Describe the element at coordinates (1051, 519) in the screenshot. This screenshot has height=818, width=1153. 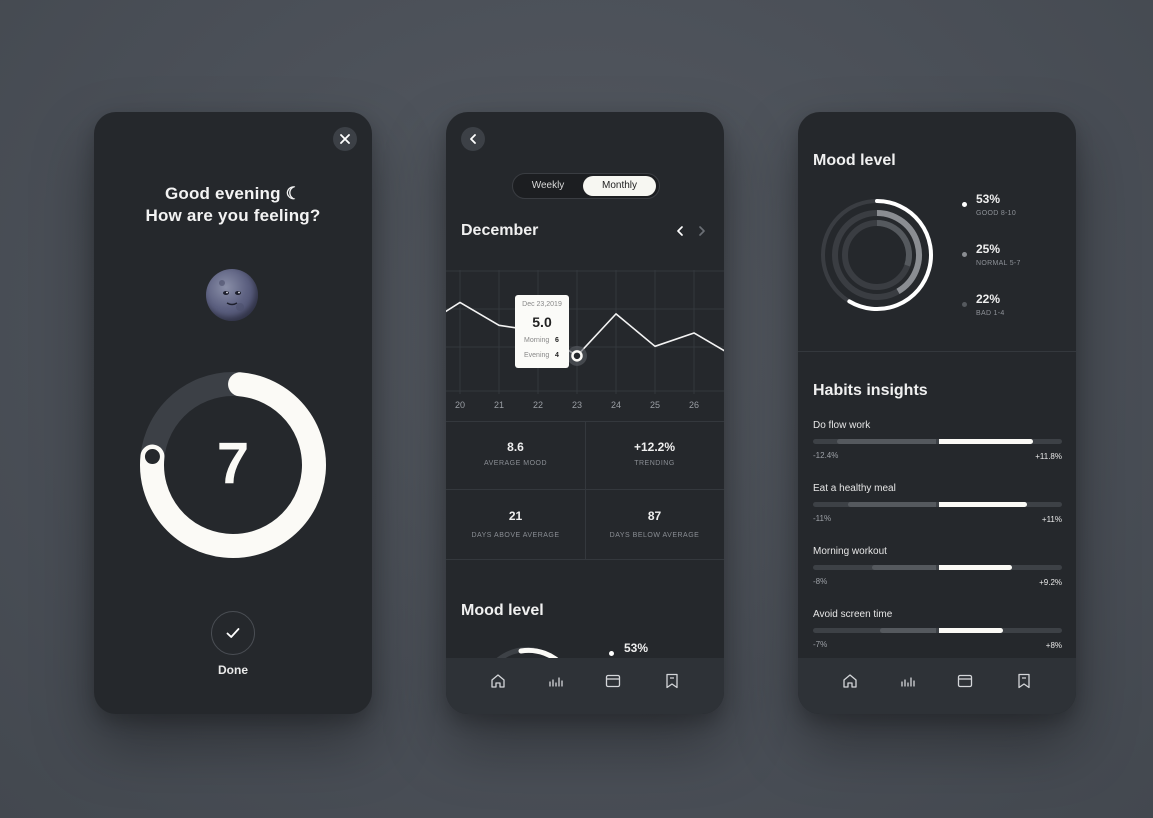
I see `habit-positive-value: +11%` at that location.